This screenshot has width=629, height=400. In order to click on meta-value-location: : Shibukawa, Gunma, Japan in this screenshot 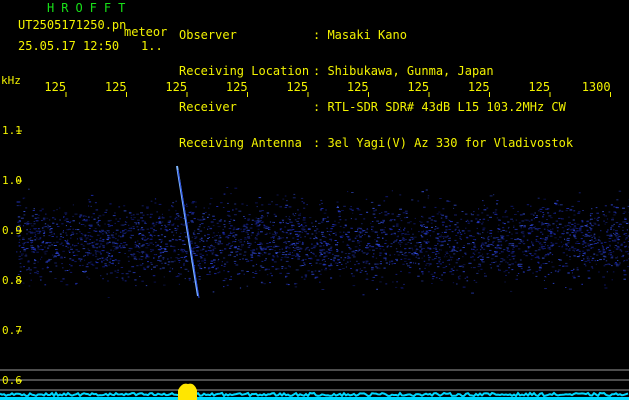, I will do `click(403, 71)`.